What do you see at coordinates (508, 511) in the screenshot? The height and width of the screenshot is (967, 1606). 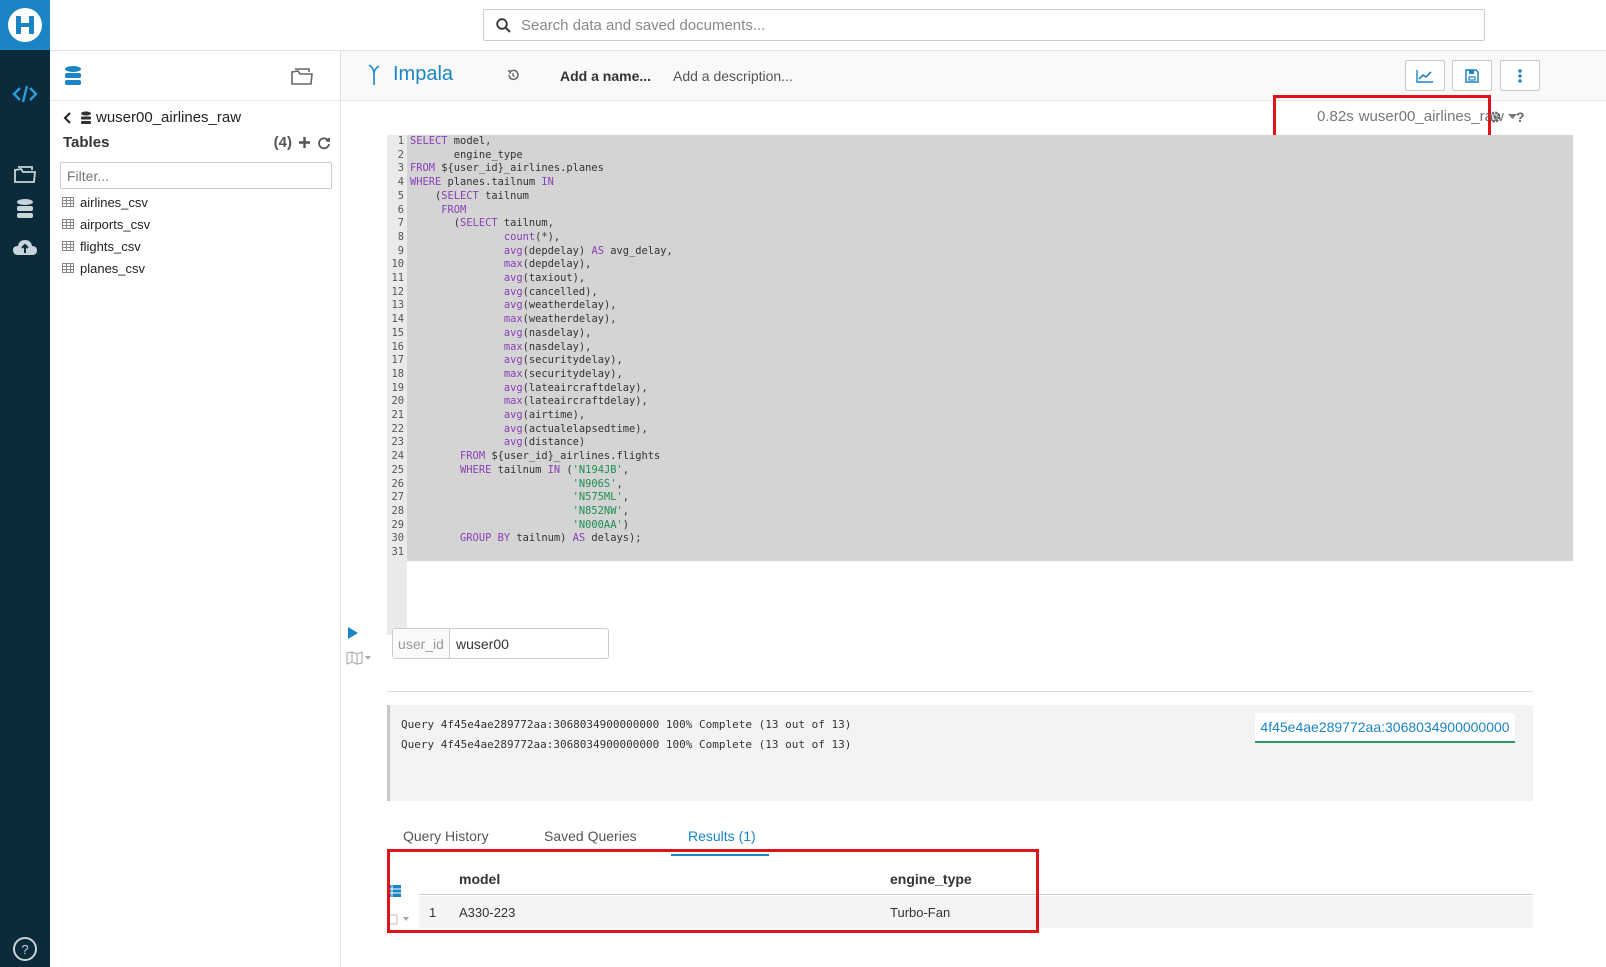 I see `code-line: 28 'N852NW',` at bounding box center [508, 511].